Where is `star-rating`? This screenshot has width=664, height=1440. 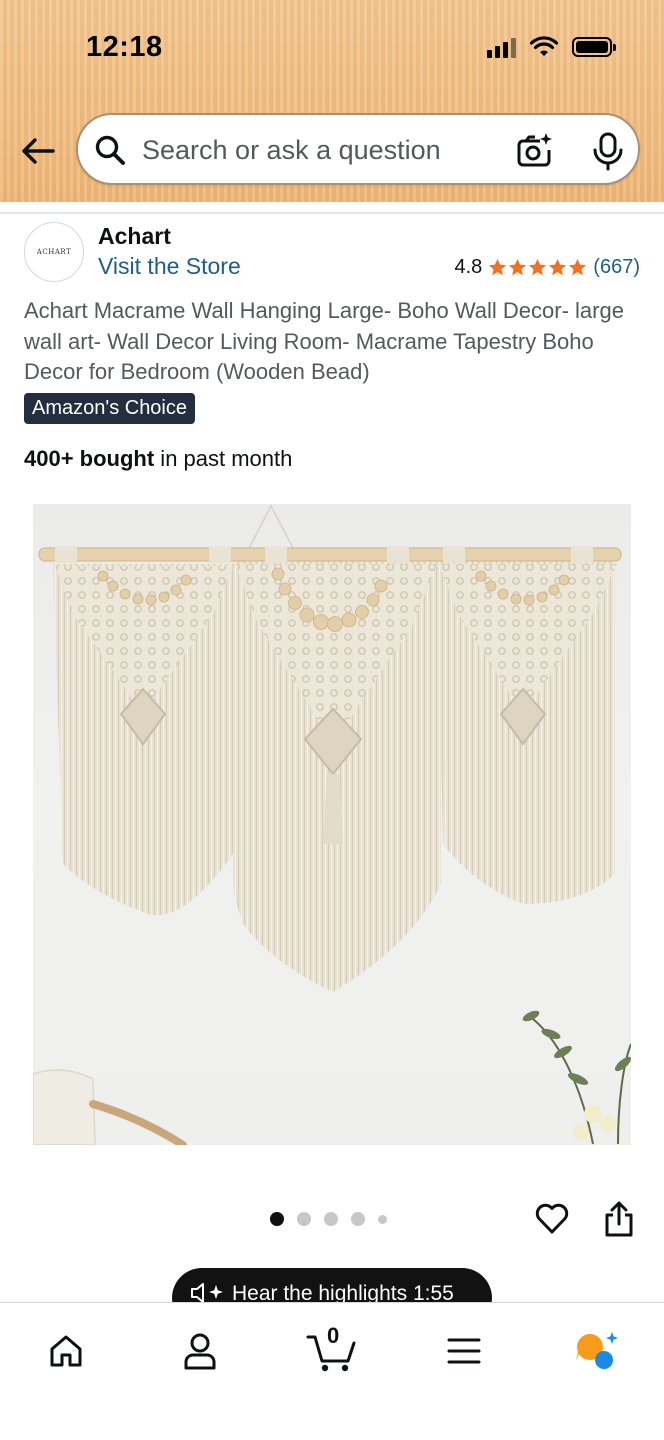 star-rating is located at coordinates (537, 267).